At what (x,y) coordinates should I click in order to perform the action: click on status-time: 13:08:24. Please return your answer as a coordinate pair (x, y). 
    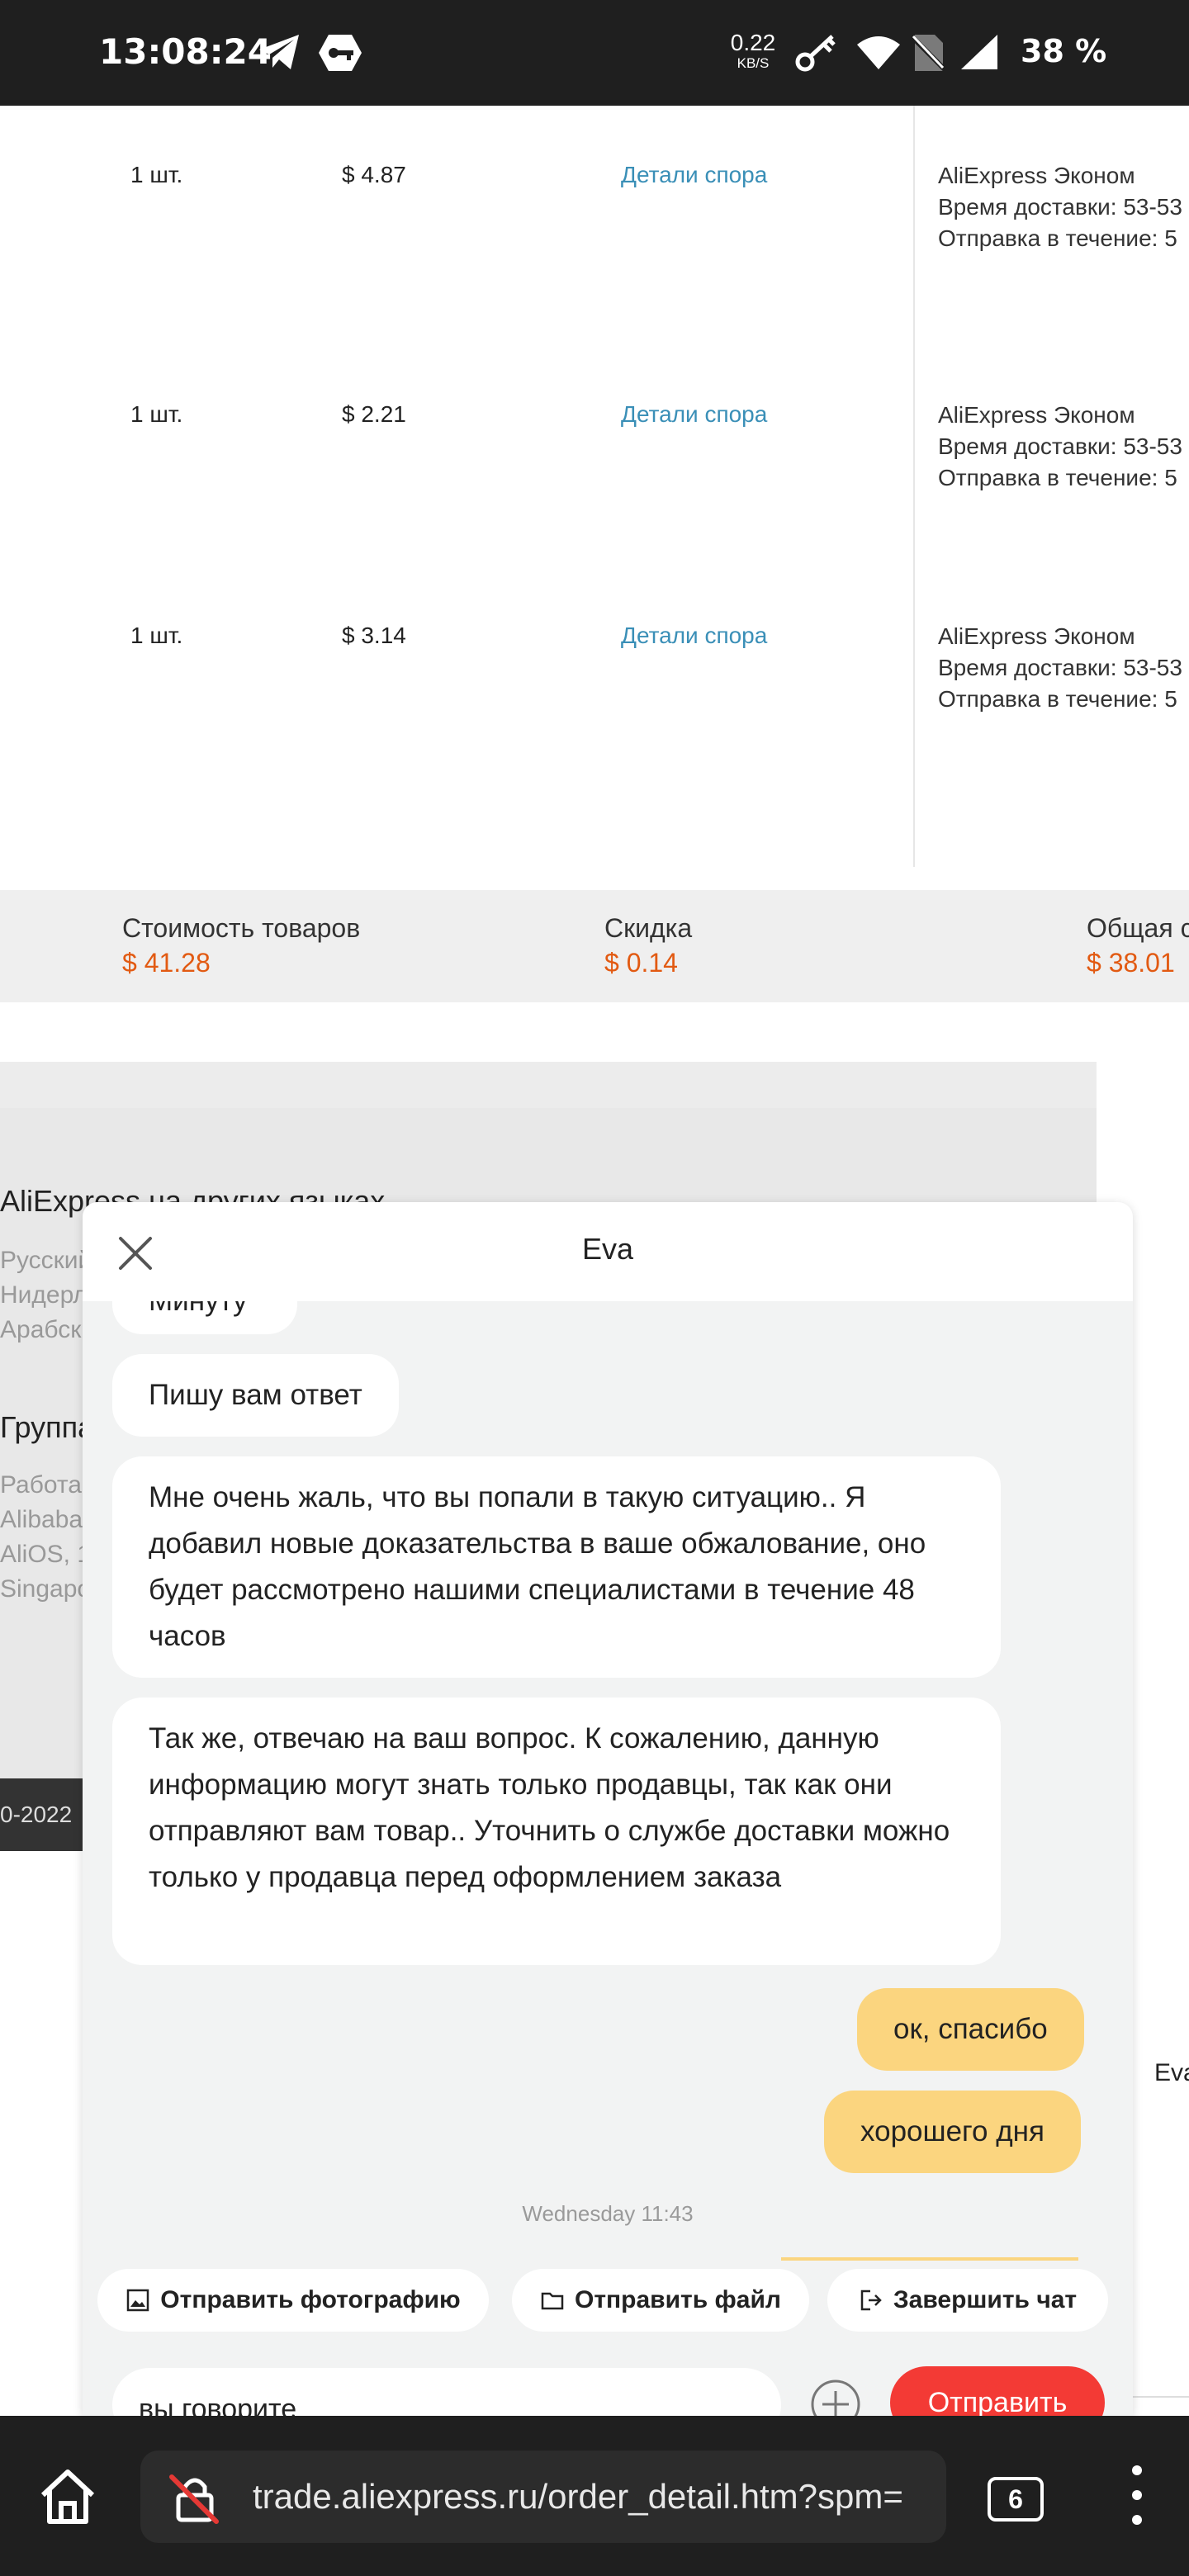
    Looking at the image, I should click on (185, 51).